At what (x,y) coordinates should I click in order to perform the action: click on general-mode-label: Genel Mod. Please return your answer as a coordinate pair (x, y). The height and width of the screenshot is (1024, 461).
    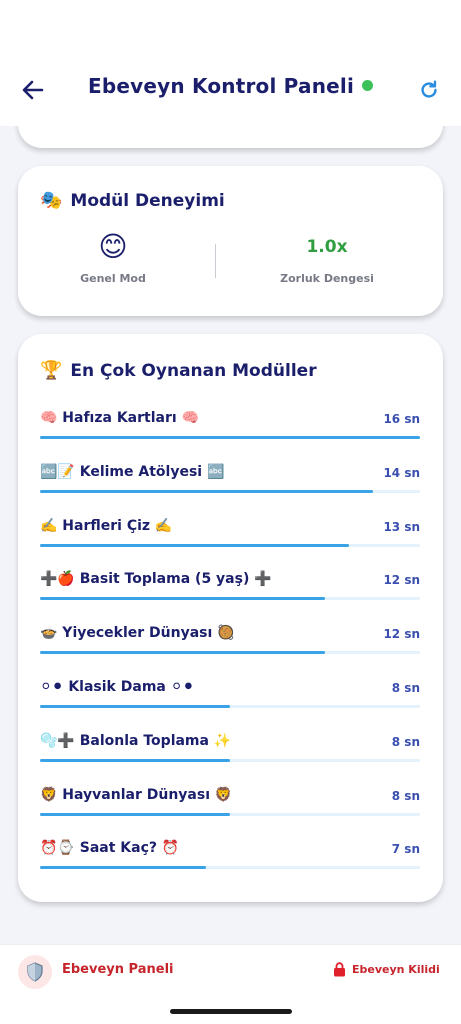
    Looking at the image, I should click on (113, 278).